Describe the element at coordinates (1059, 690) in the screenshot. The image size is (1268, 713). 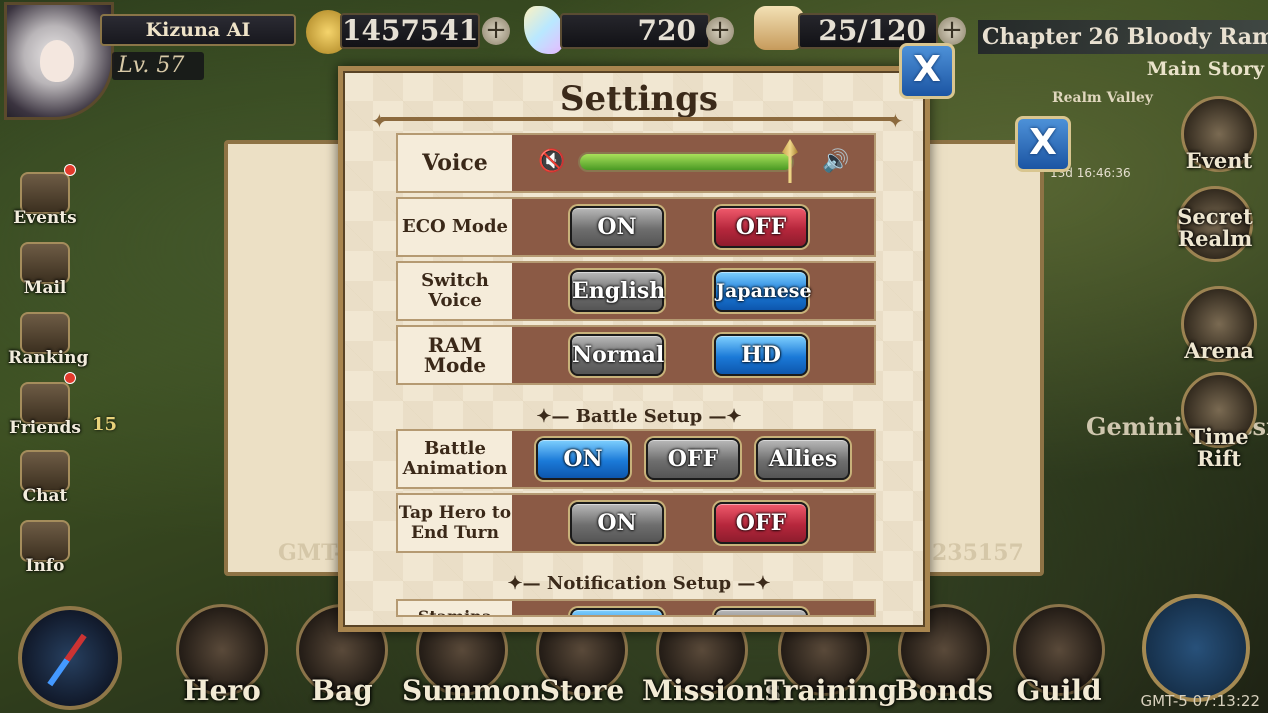
I see `nav-guild-label: Guild` at that location.